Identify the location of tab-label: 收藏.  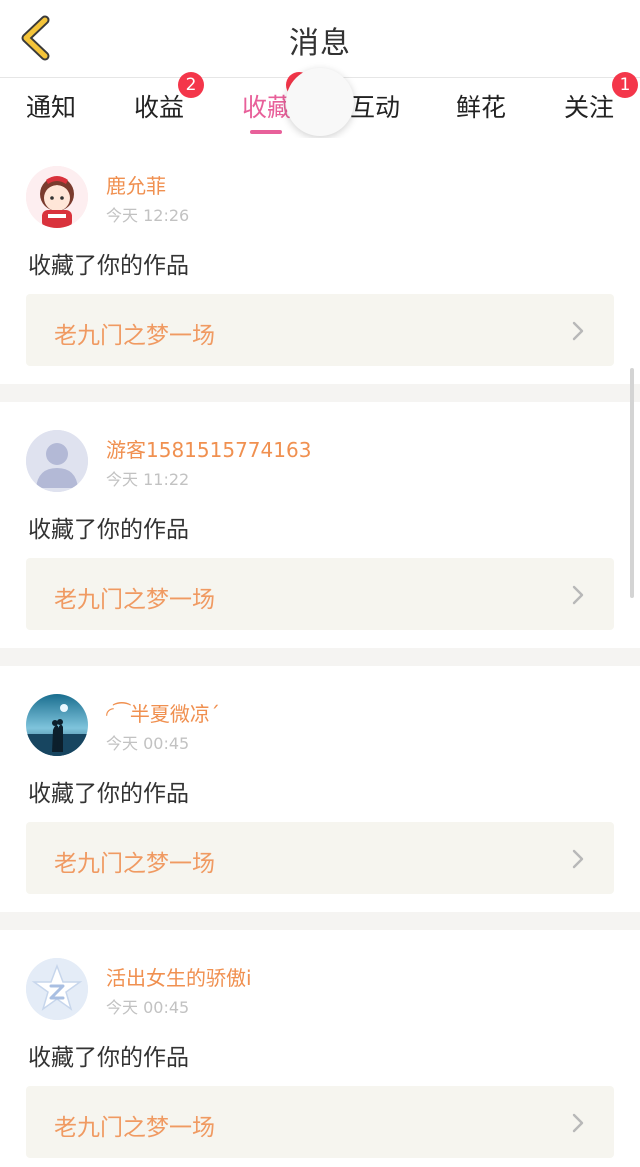
(267, 107).